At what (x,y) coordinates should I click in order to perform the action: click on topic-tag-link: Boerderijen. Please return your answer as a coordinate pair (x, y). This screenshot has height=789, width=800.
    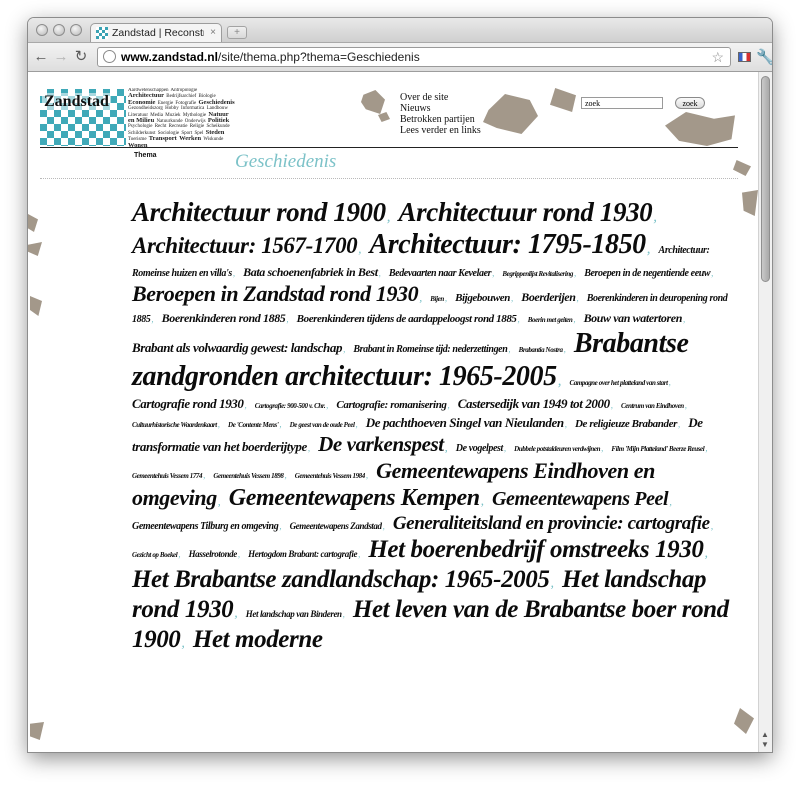
    Looking at the image, I should click on (548, 297).